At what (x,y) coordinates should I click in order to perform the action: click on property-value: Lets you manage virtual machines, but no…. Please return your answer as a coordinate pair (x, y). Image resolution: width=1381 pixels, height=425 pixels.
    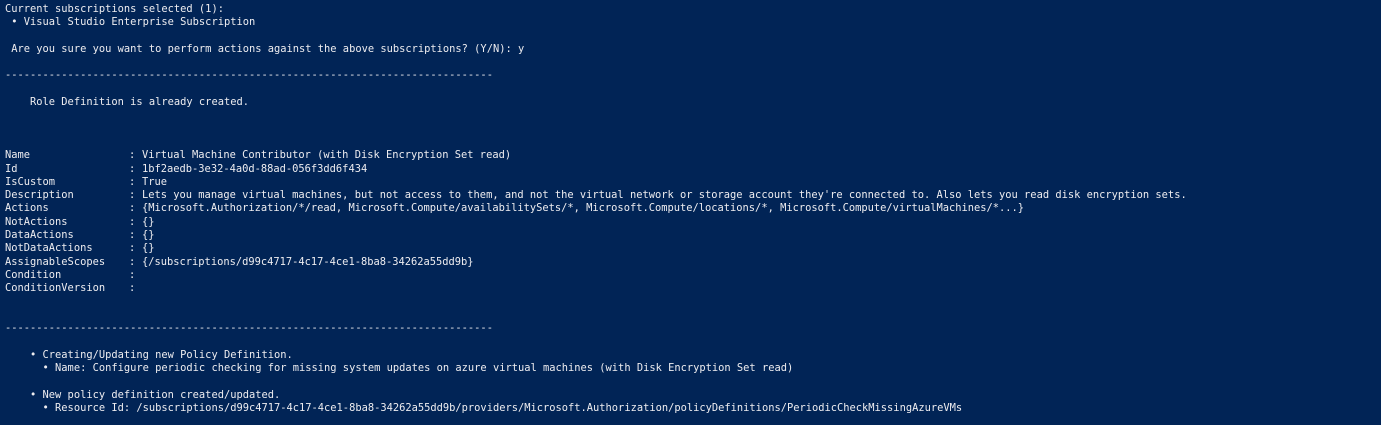
    Looking at the image, I should click on (664, 195).